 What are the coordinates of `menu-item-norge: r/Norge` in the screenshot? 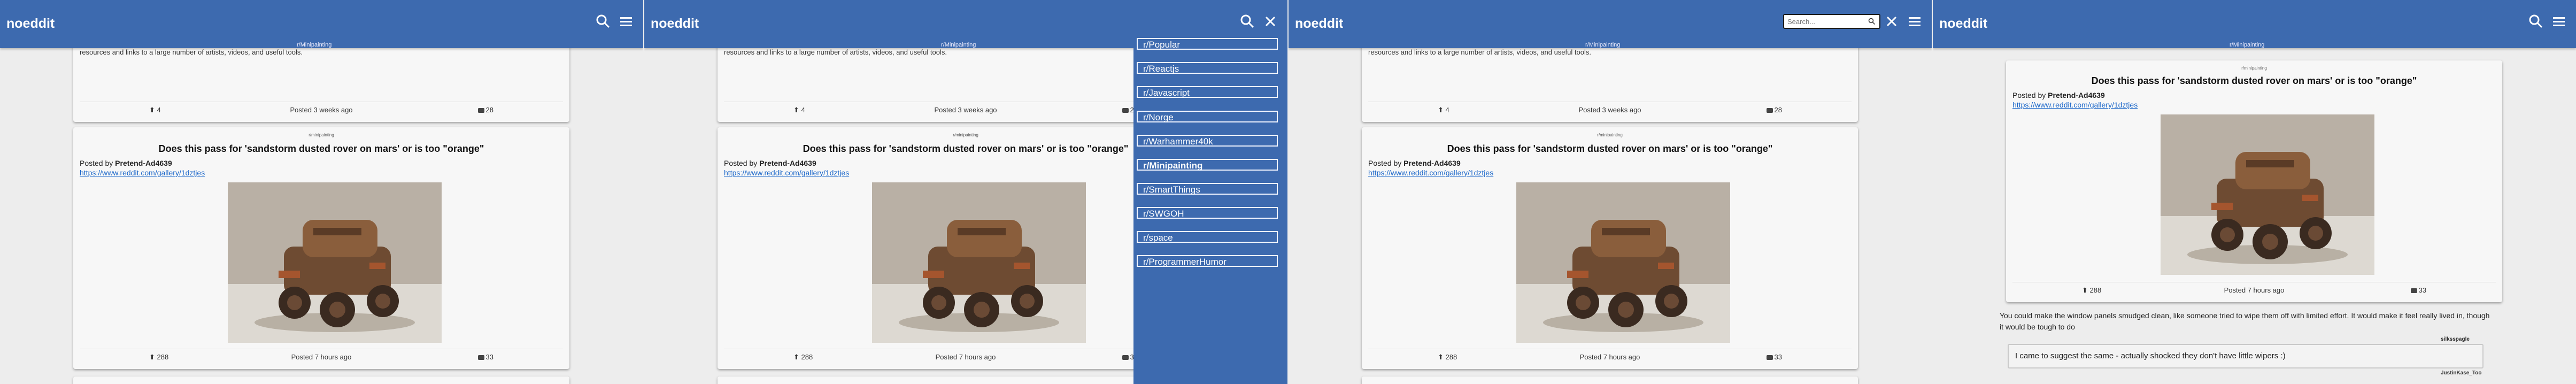 It's located at (1207, 117).